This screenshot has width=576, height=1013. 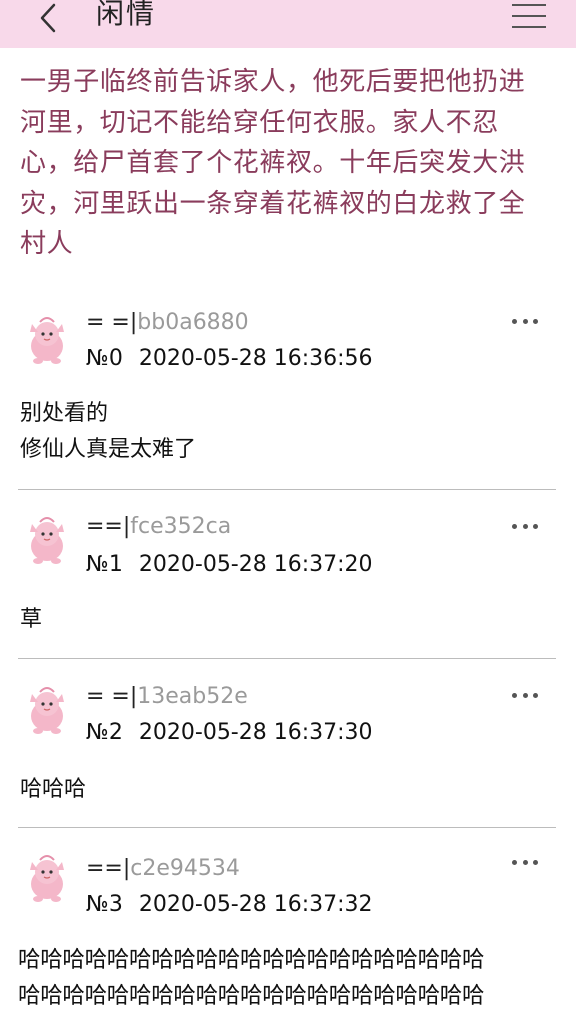 I want to click on hamburger-menu-icon, so click(x=529, y=5).